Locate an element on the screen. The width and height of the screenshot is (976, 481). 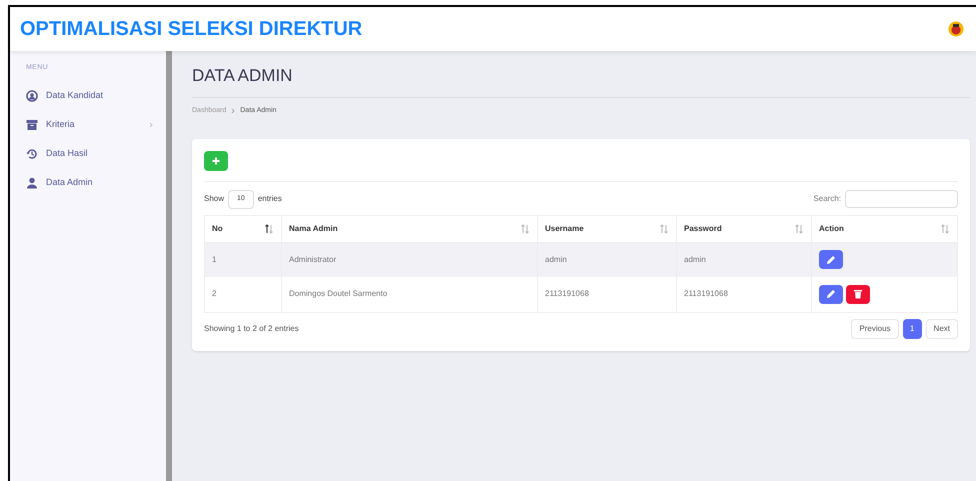
archive-icon is located at coordinates (32, 125).